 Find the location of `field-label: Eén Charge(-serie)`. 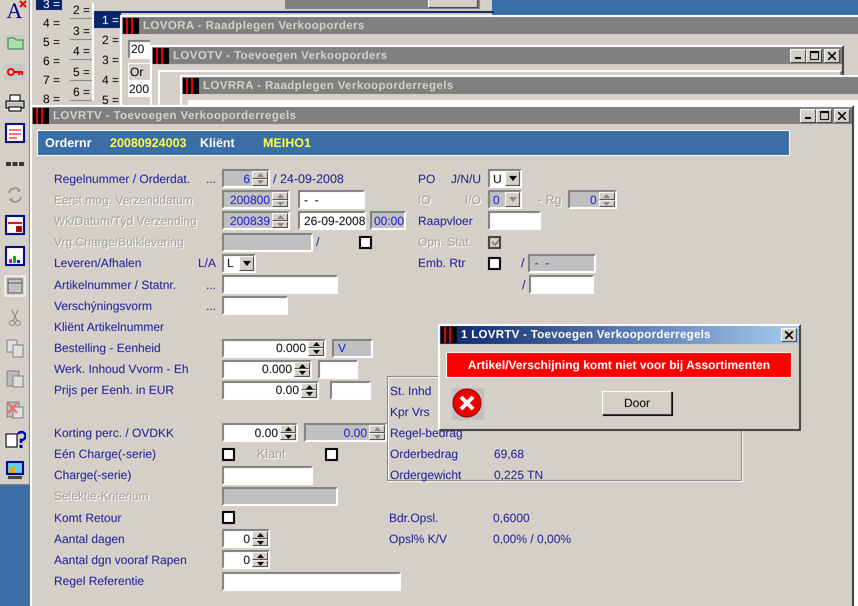

field-label: Eén Charge(-serie) is located at coordinates (105, 454).